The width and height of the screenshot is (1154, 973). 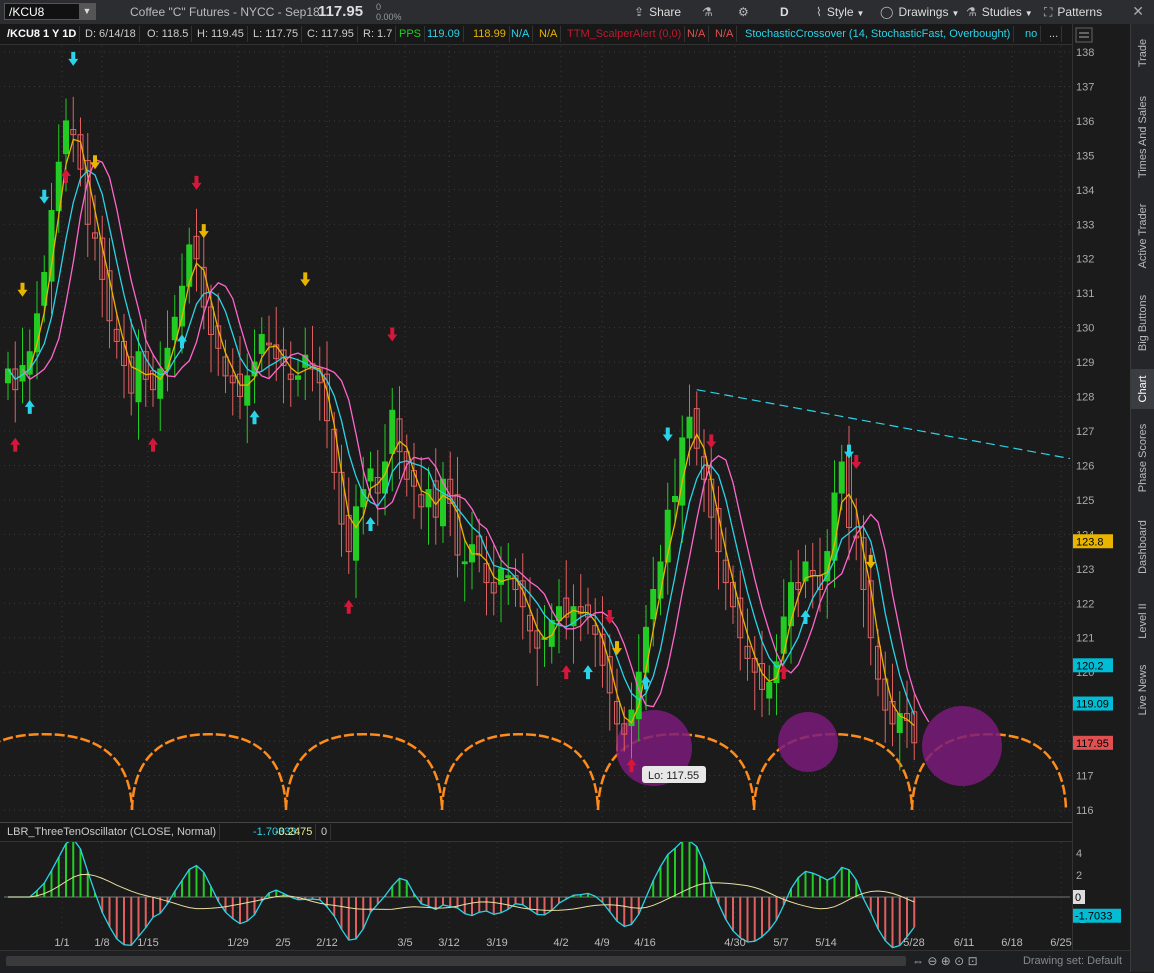 I want to click on side-tab-label: Phase Scores, so click(x=1143, y=458).